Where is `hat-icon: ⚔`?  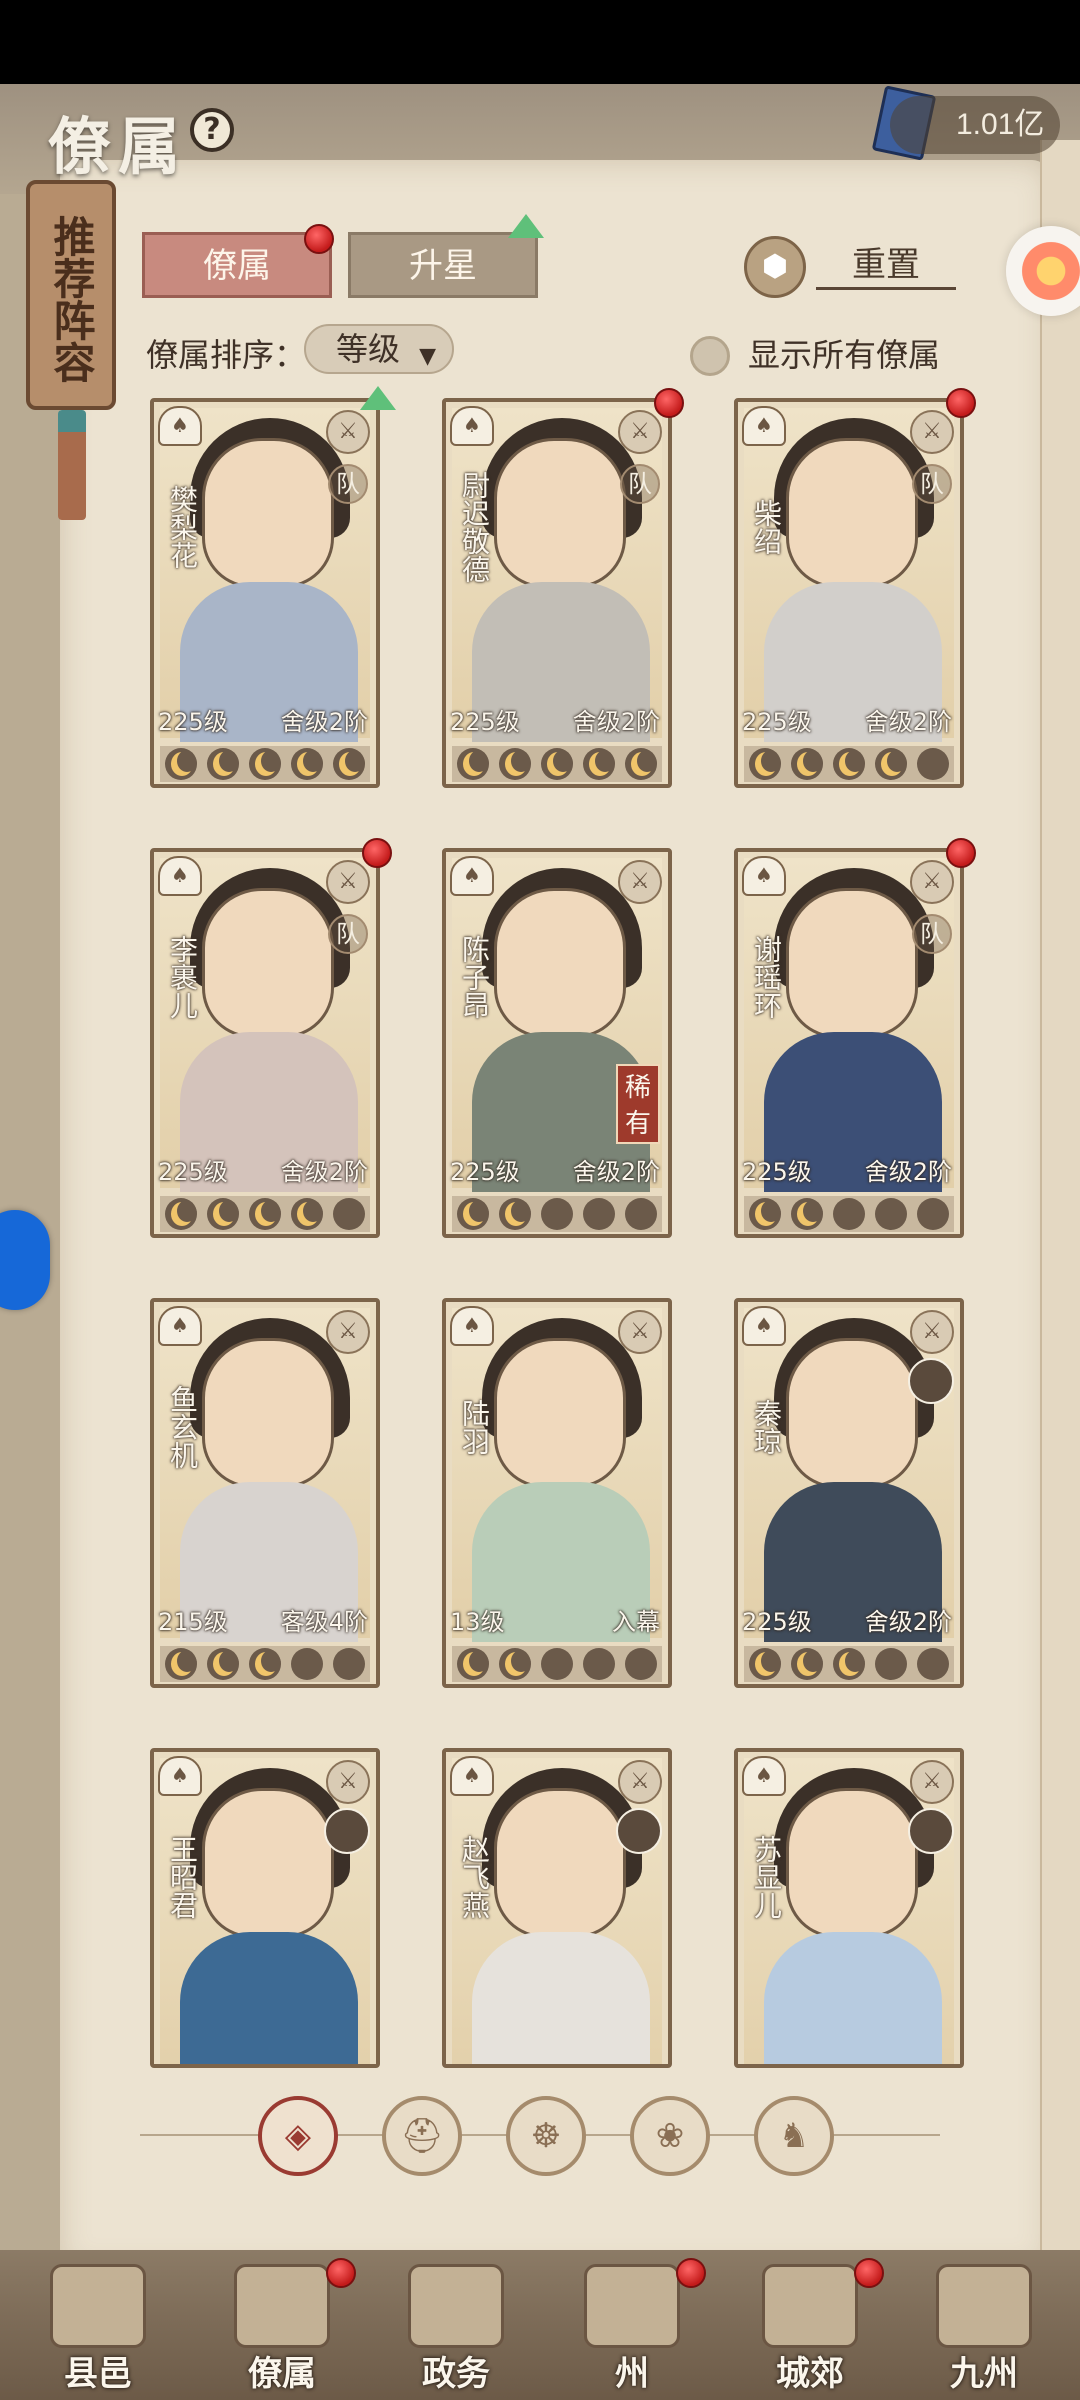
hat-icon: ⚔ is located at coordinates (640, 1332).